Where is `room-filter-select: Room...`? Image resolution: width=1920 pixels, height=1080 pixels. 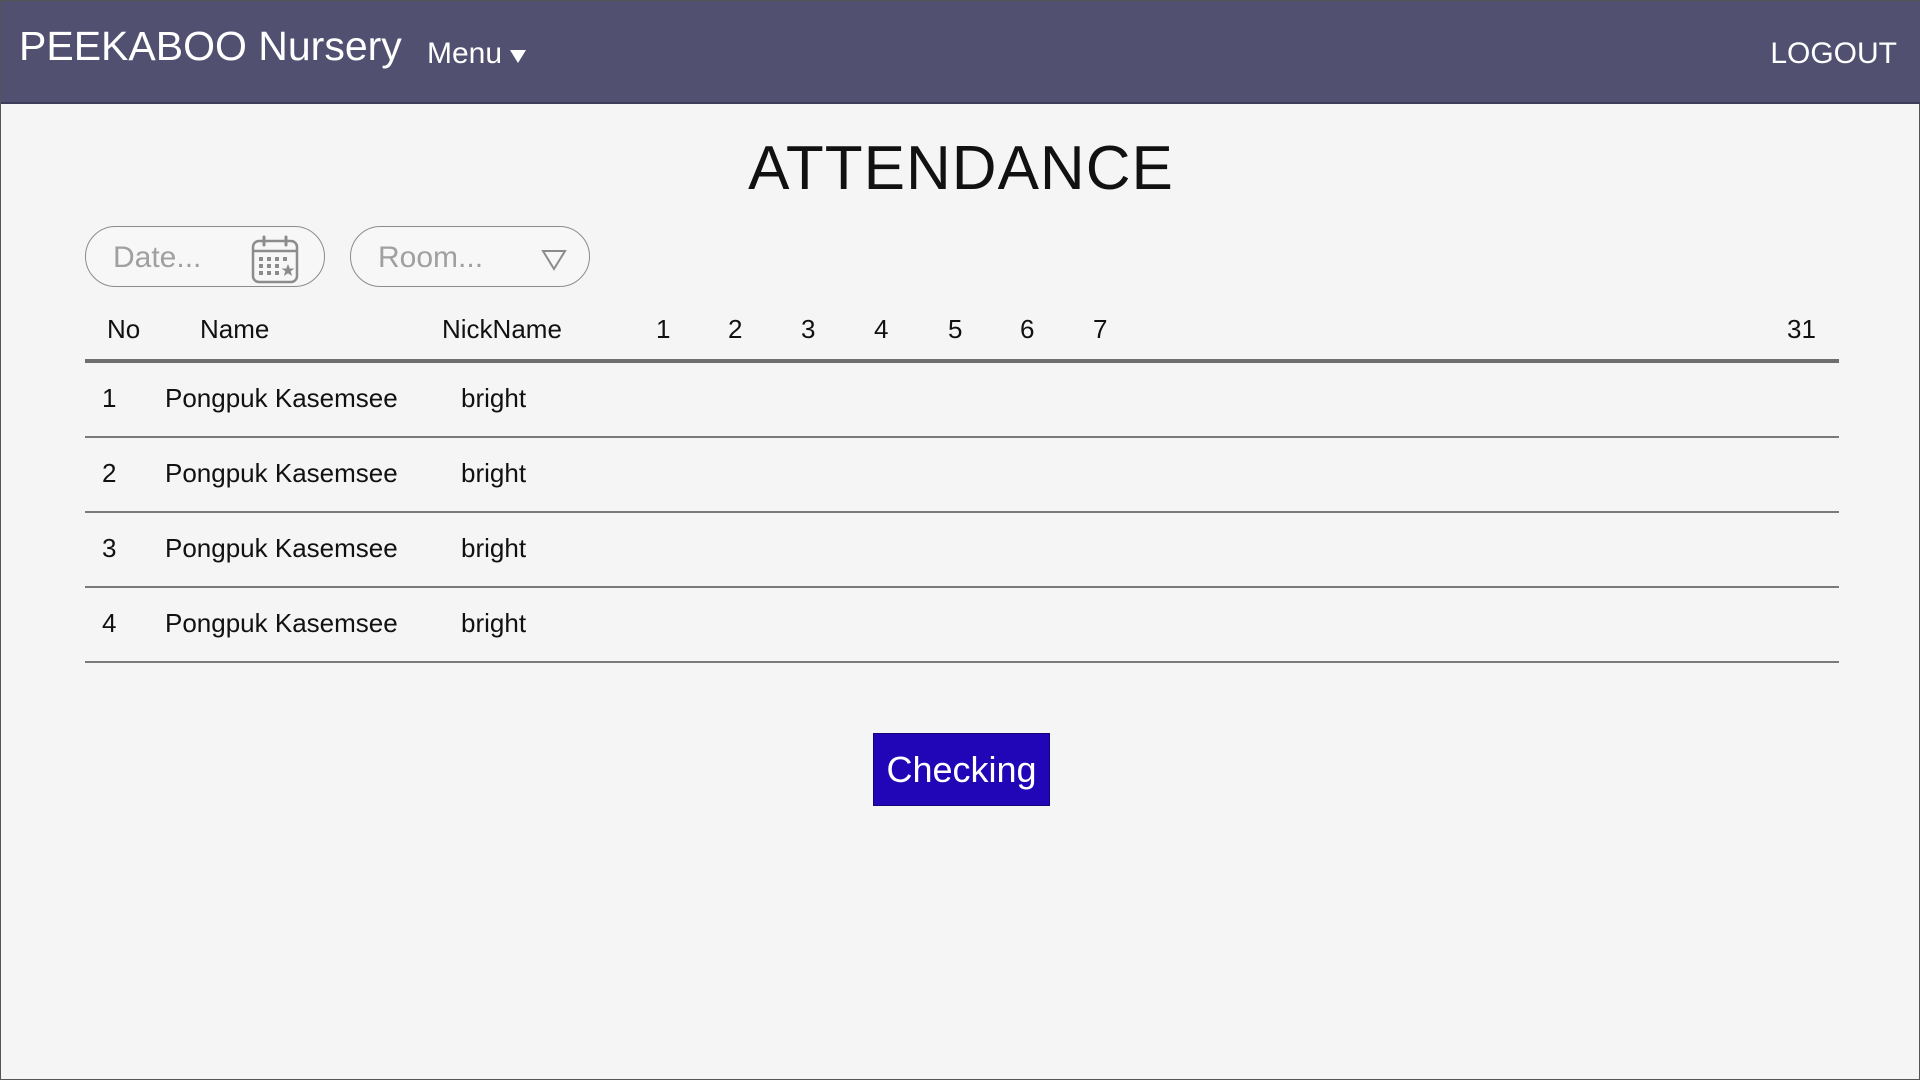 room-filter-select: Room... is located at coordinates (470, 256).